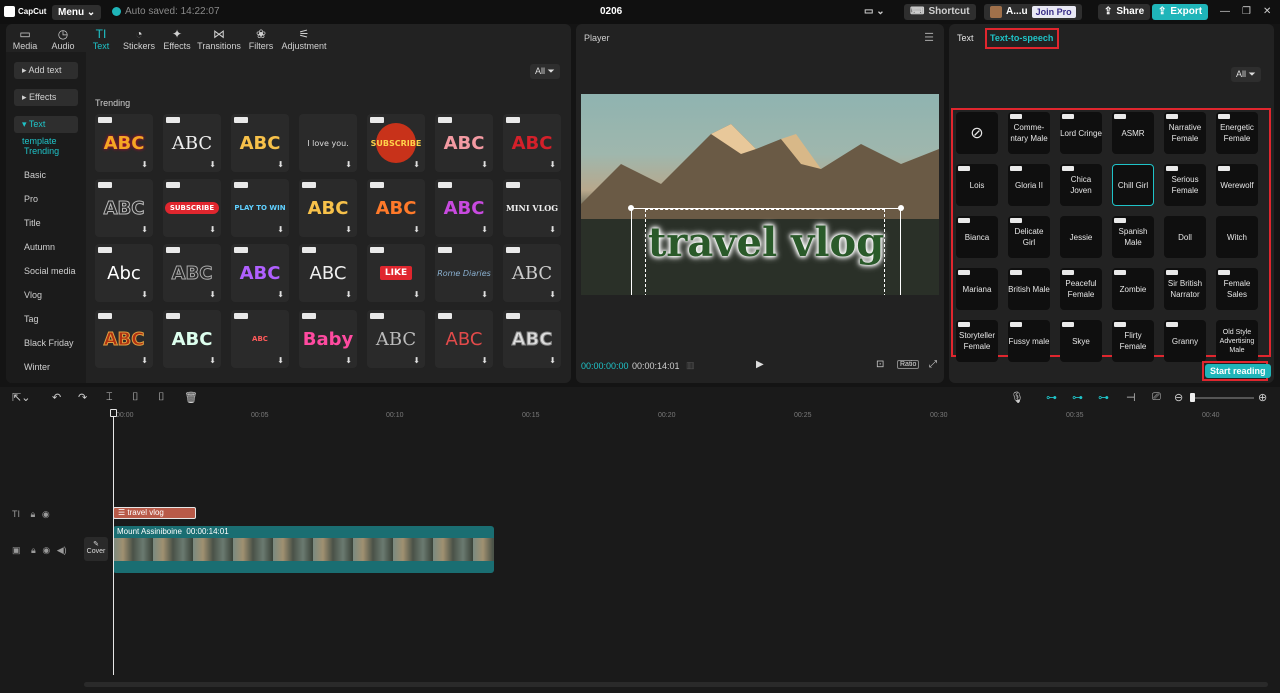 Image resolution: width=1280 pixels, height=693 pixels. Describe the element at coordinates (101, 38) in the screenshot. I see `tab-text: TI Text` at that location.